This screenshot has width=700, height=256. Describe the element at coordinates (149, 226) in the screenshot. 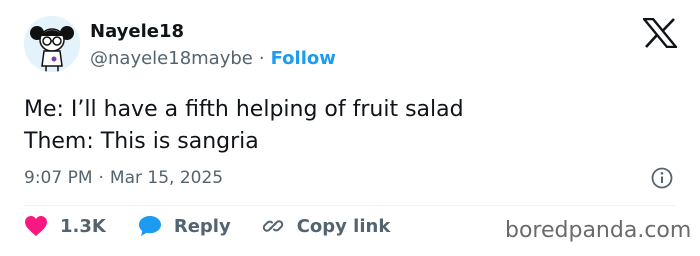

I see `reply-bubble-icon` at that location.